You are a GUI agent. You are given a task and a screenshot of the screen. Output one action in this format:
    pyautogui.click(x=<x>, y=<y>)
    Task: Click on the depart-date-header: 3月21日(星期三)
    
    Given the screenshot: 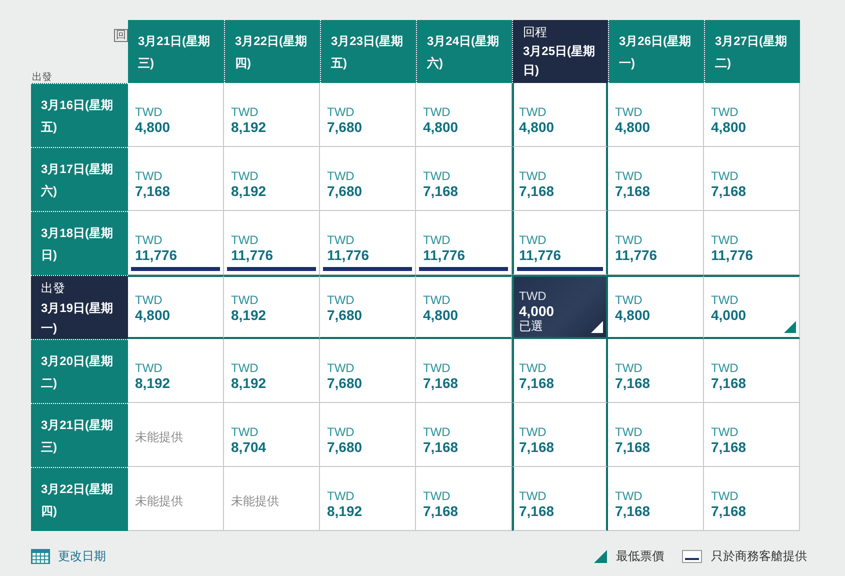 What is the action you would take?
    pyautogui.click(x=79, y=435)
    